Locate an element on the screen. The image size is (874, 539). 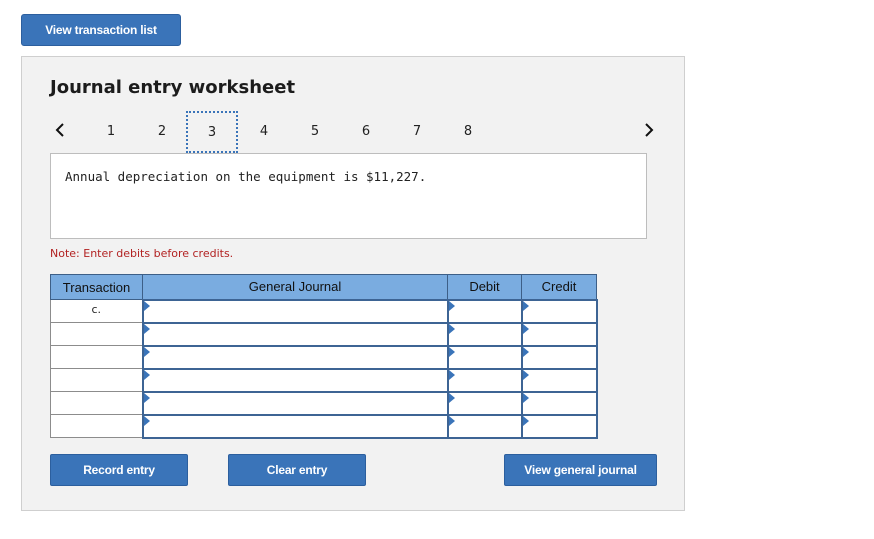
chevron-left-icon is located at coordinates (60, 130).